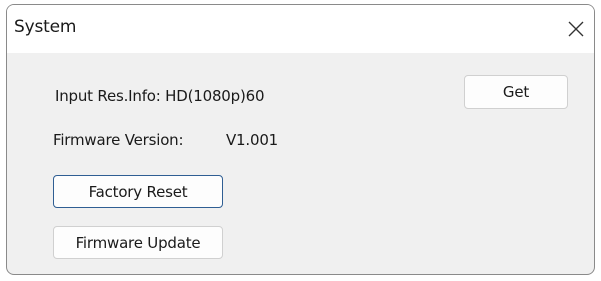 This screenshot has height=281, width=601. Describe the element at coordinates (138, 242) in the screenshot. I see `firmware-update-button: Firmware Update` at that location.